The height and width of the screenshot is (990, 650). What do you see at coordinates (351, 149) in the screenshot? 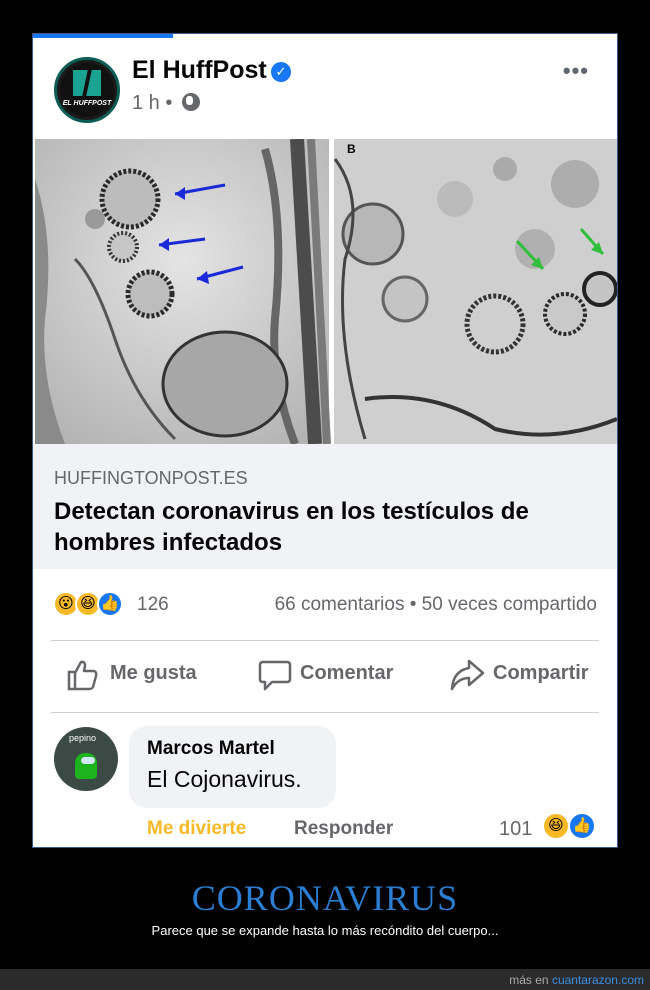
I see `panel-label-b: B` at bounding box center [351, 149].